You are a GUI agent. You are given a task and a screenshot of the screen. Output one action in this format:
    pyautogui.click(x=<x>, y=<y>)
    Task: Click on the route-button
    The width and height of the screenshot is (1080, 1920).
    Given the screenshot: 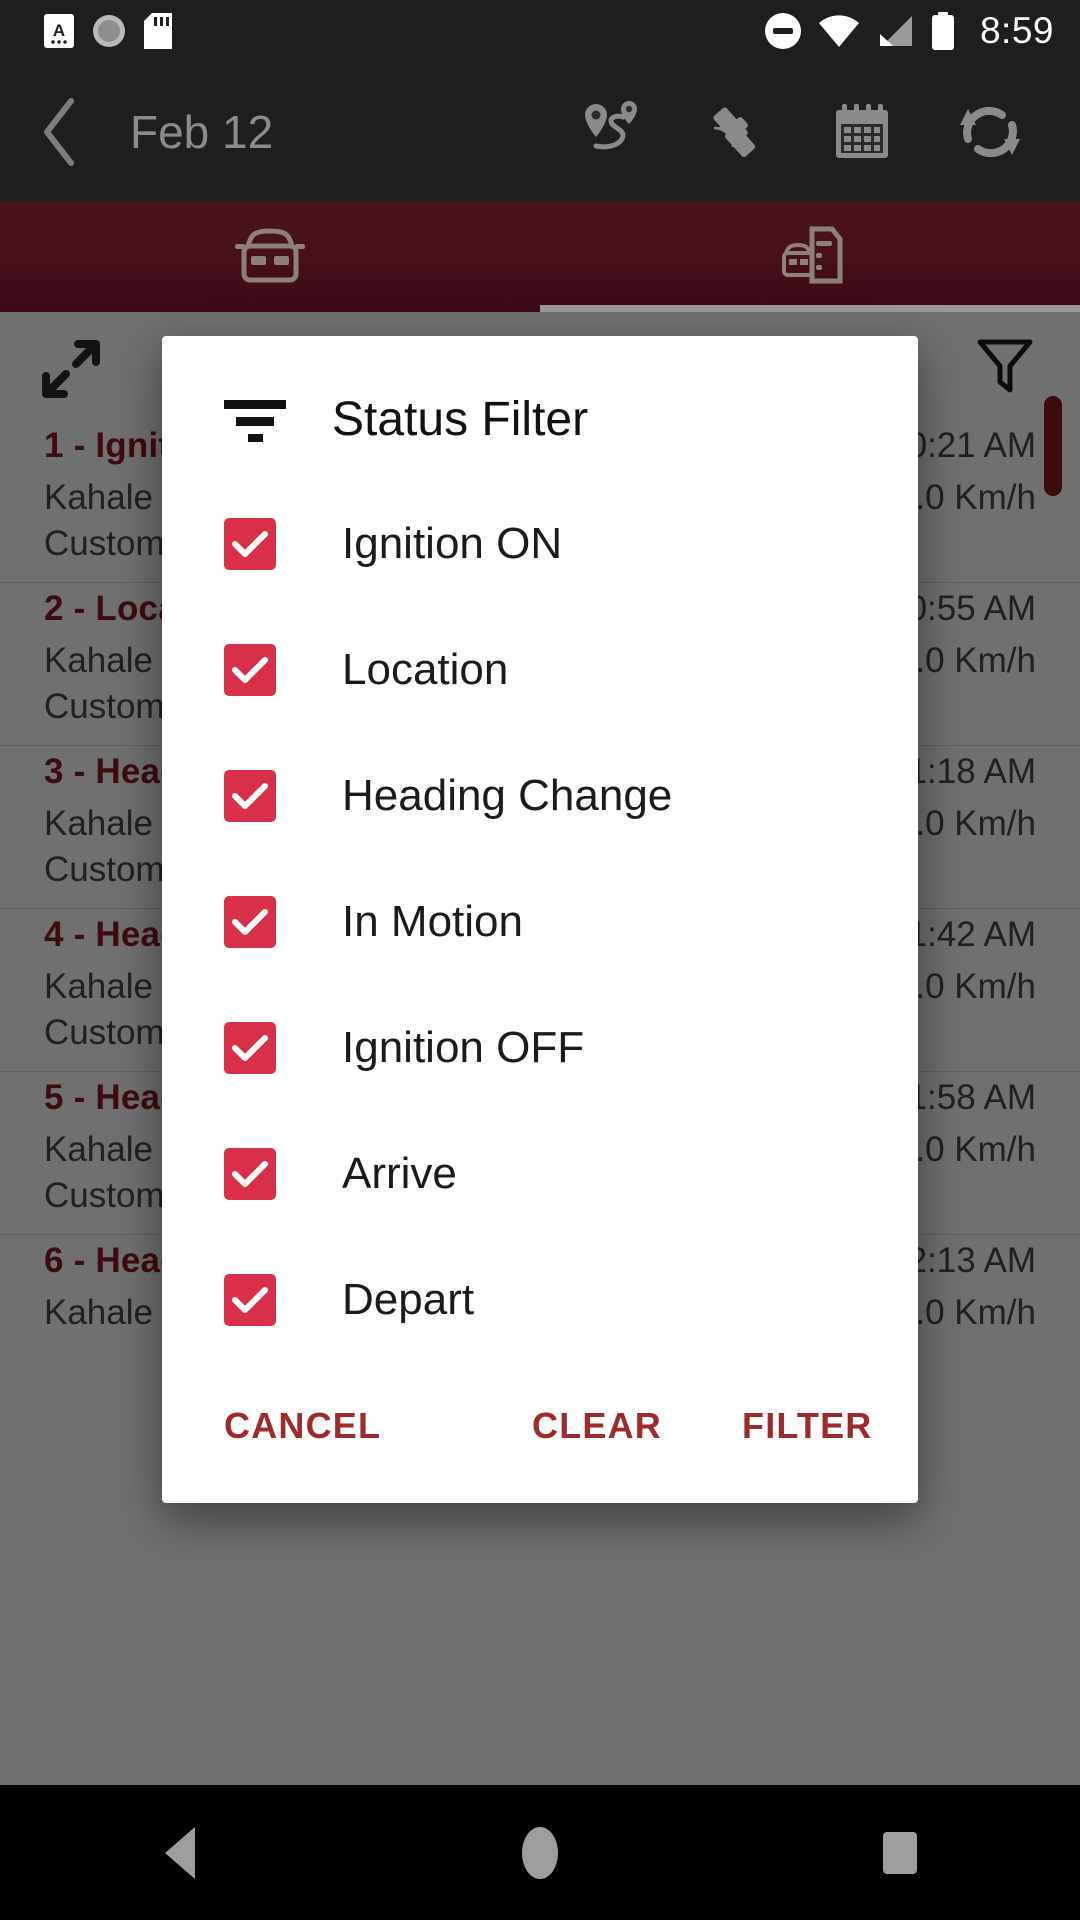 What is the action you would take?
    pyautogui.click(x=606, y=132)
    